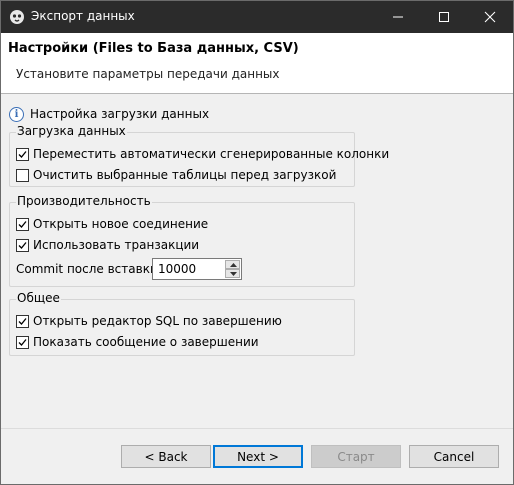 Image resolution: width=514 pixels, height=485 pixels. What do you see at coordinates (71, 131) in the screenshot?
I see `group-title-data-load: Загрузка данных` at bounding box center [71, 131].